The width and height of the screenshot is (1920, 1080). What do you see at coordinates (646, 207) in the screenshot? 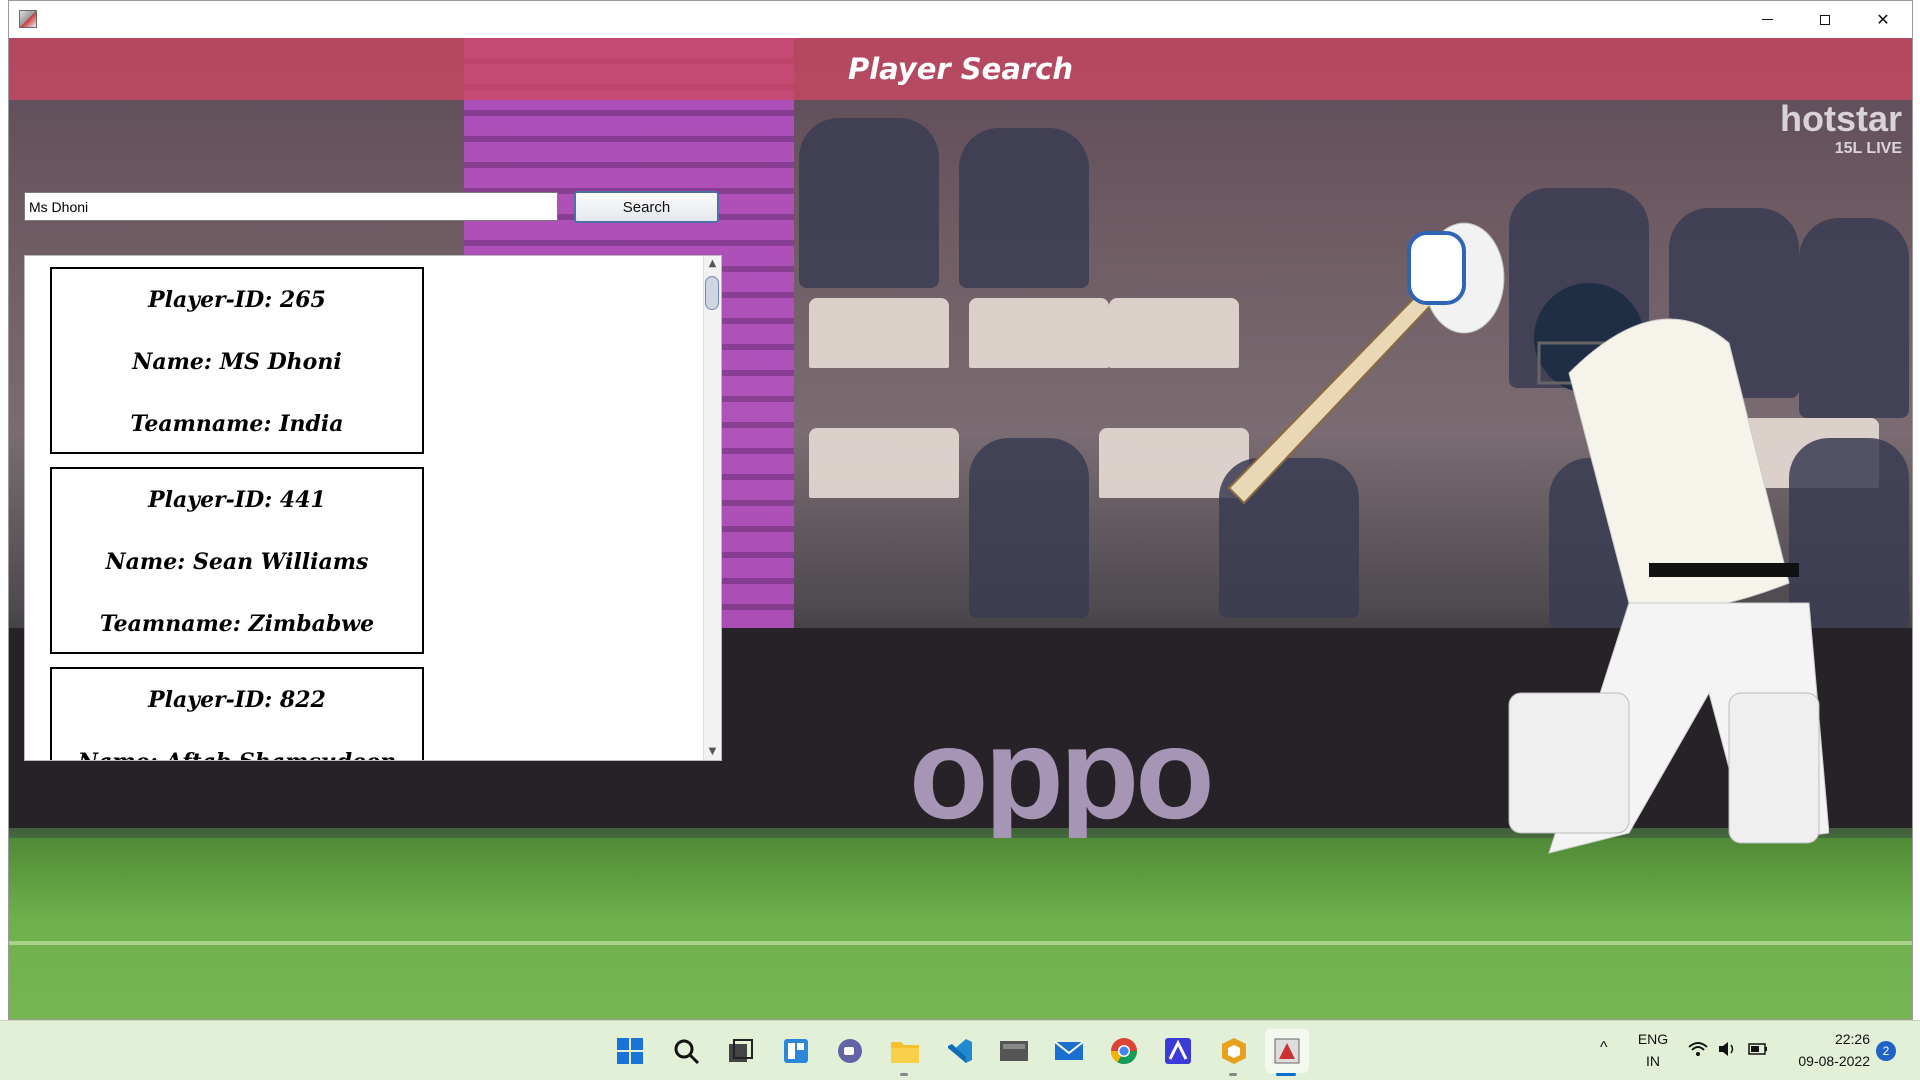
I see `search-button: Search` at bounding box center [646, 207].